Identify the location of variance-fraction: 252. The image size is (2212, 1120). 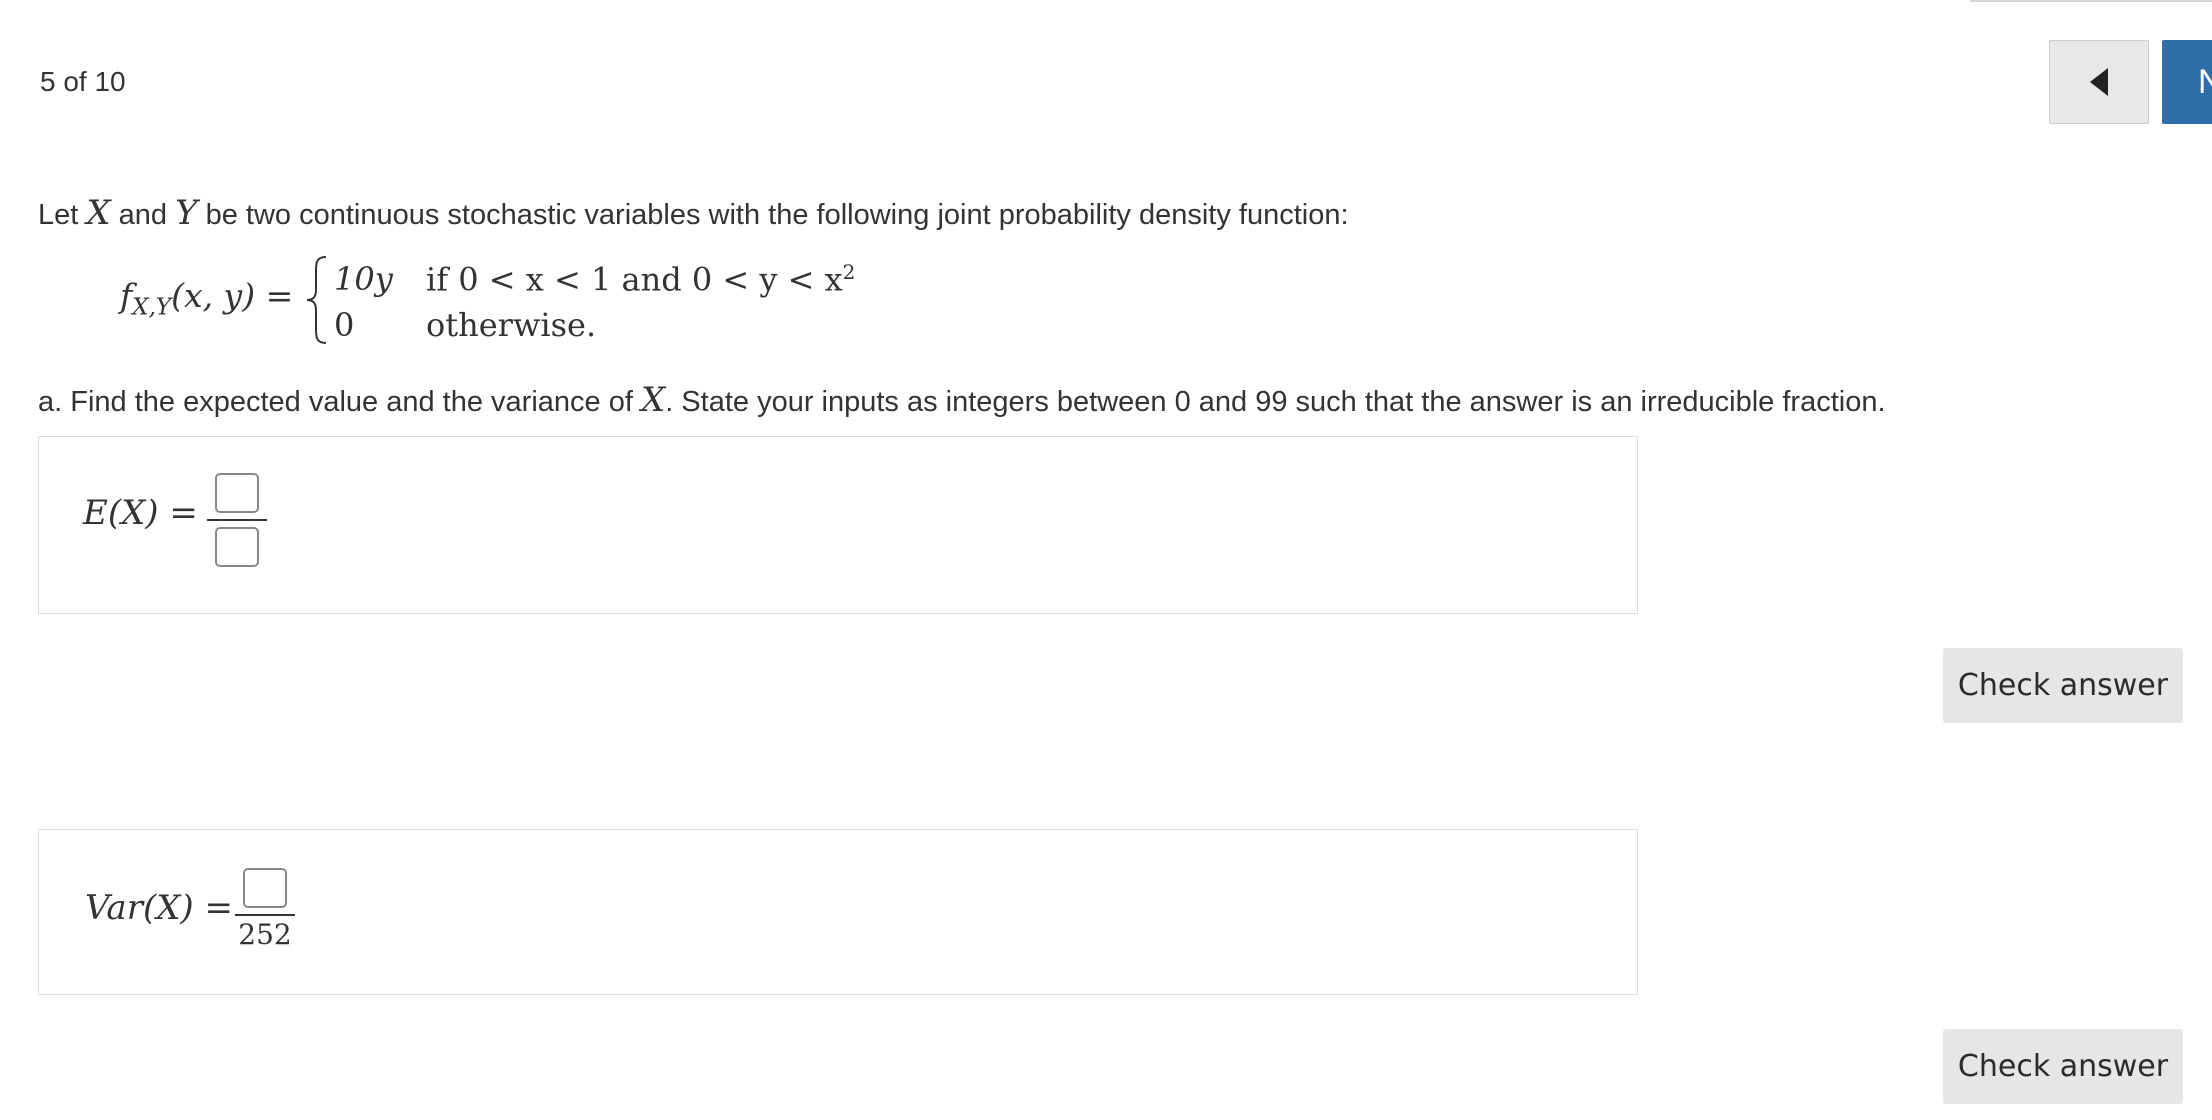
(265, 918).